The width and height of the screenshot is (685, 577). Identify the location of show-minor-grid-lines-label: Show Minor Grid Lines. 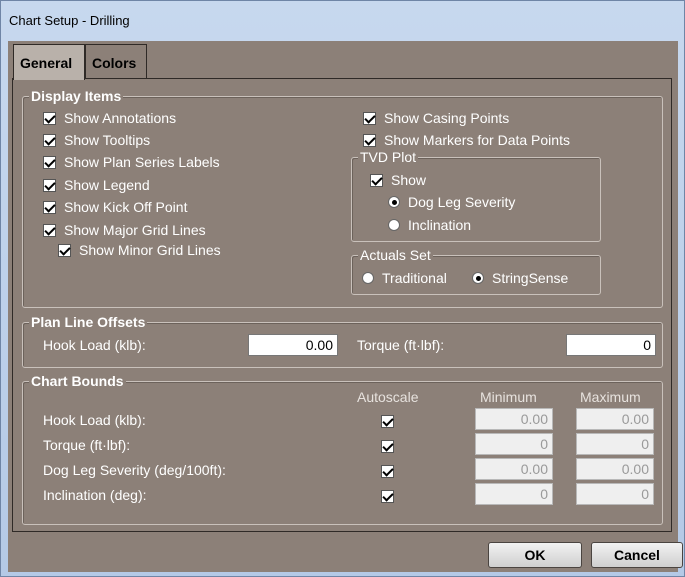
(150, 250).